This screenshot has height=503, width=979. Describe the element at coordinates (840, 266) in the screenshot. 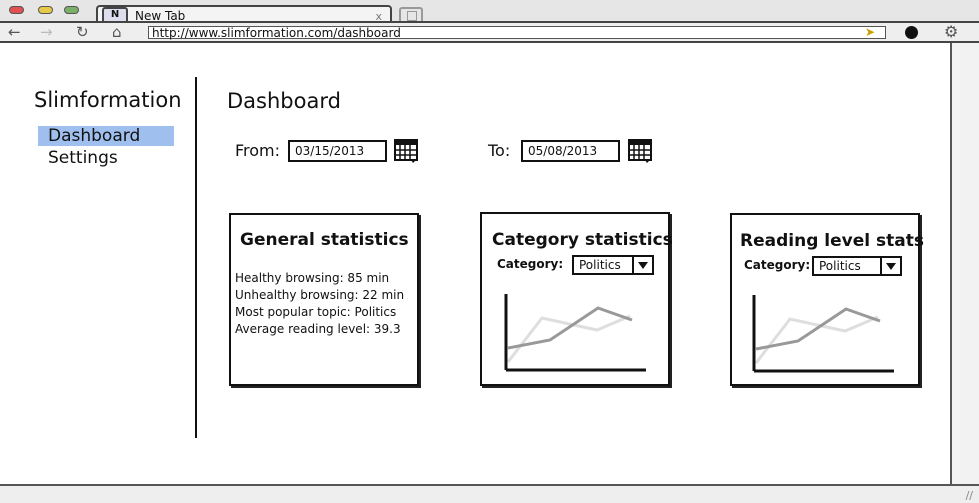

I see `reading-category-select-value: Politics` at that location.